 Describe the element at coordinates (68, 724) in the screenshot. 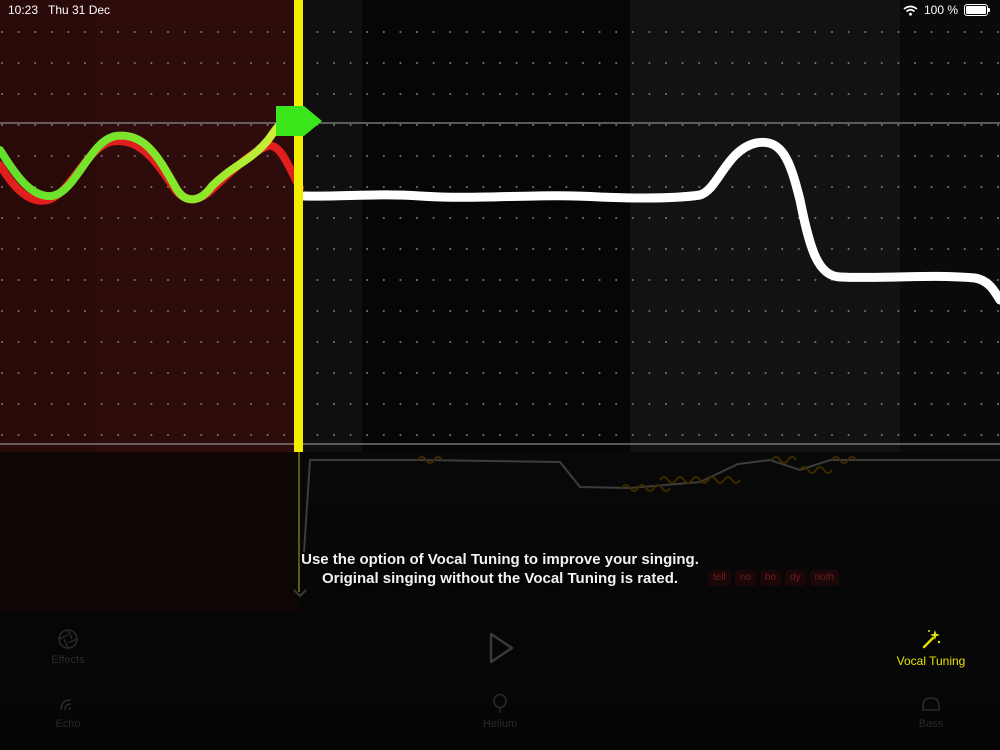

I see `echo-label: Echo` at that location.